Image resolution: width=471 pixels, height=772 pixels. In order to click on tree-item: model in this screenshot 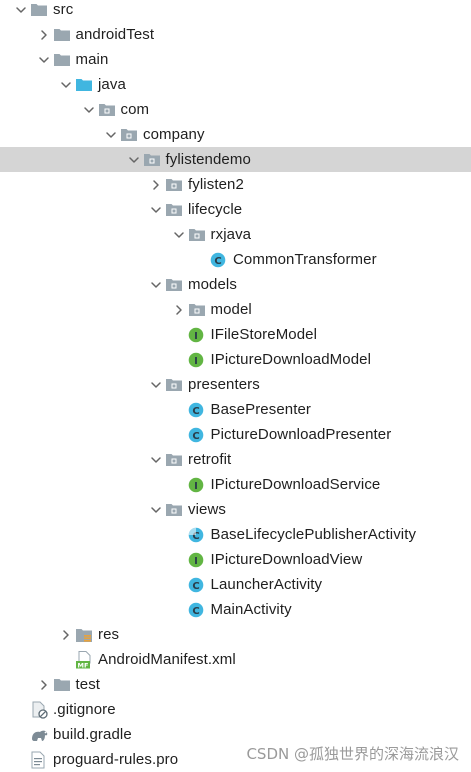, I will do `click(235, 309)`.